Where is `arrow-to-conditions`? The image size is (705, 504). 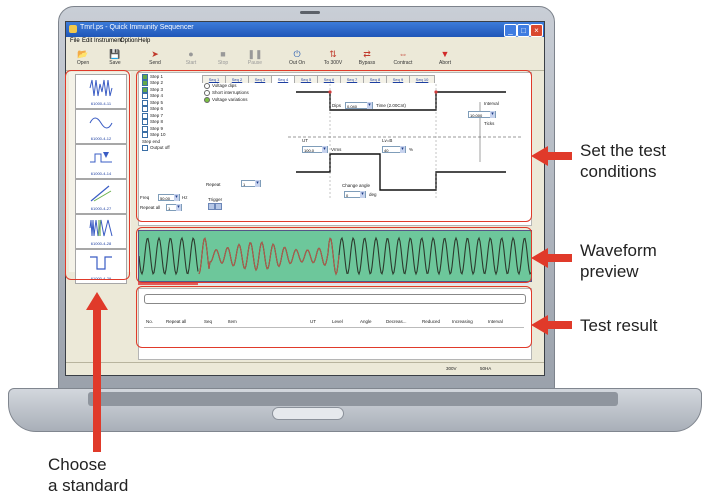 arrow-to-conditions is located at coordinates (551, 156).